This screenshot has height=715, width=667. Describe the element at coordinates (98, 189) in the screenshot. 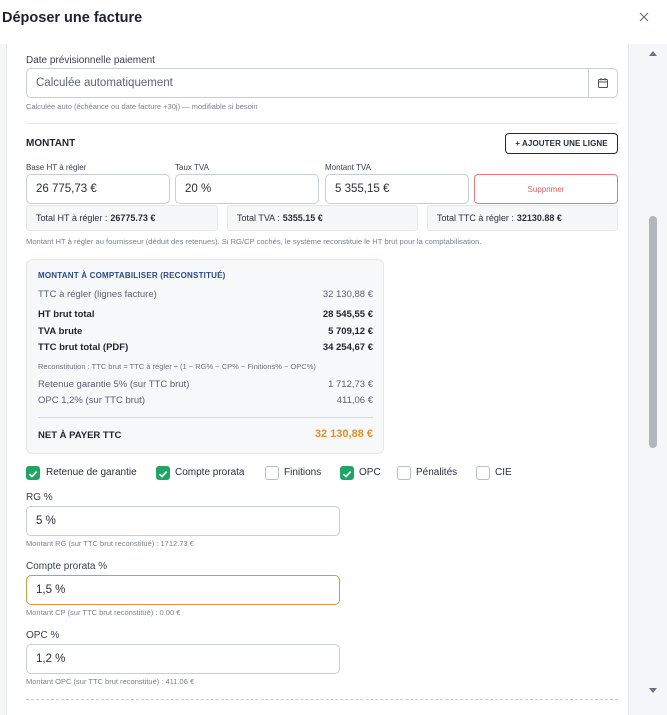

I see `base-ht-input: 26 775,73 €` at that location.